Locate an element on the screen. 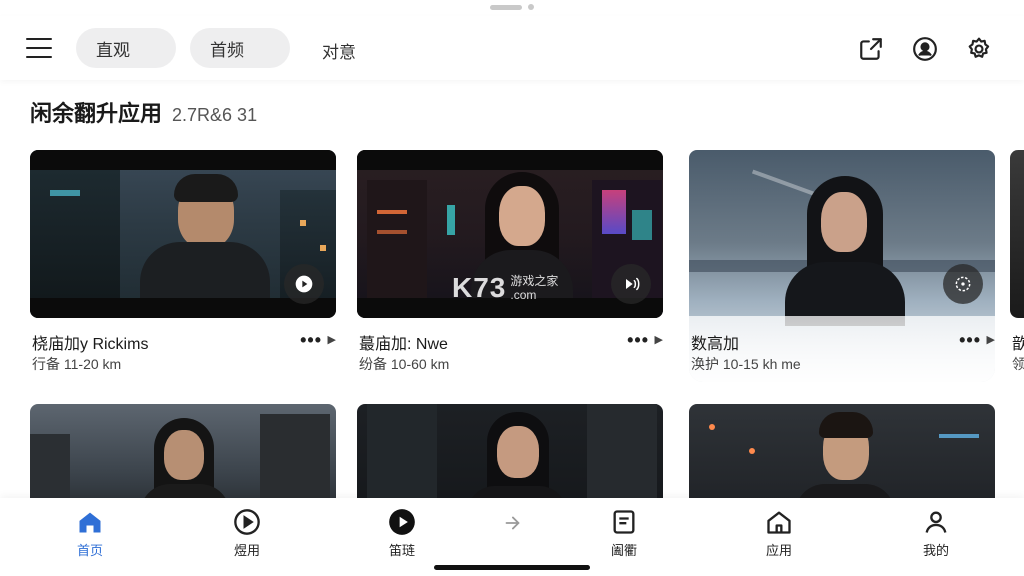  nav-item-2: 煜用 is located at coordinates (247, 533).